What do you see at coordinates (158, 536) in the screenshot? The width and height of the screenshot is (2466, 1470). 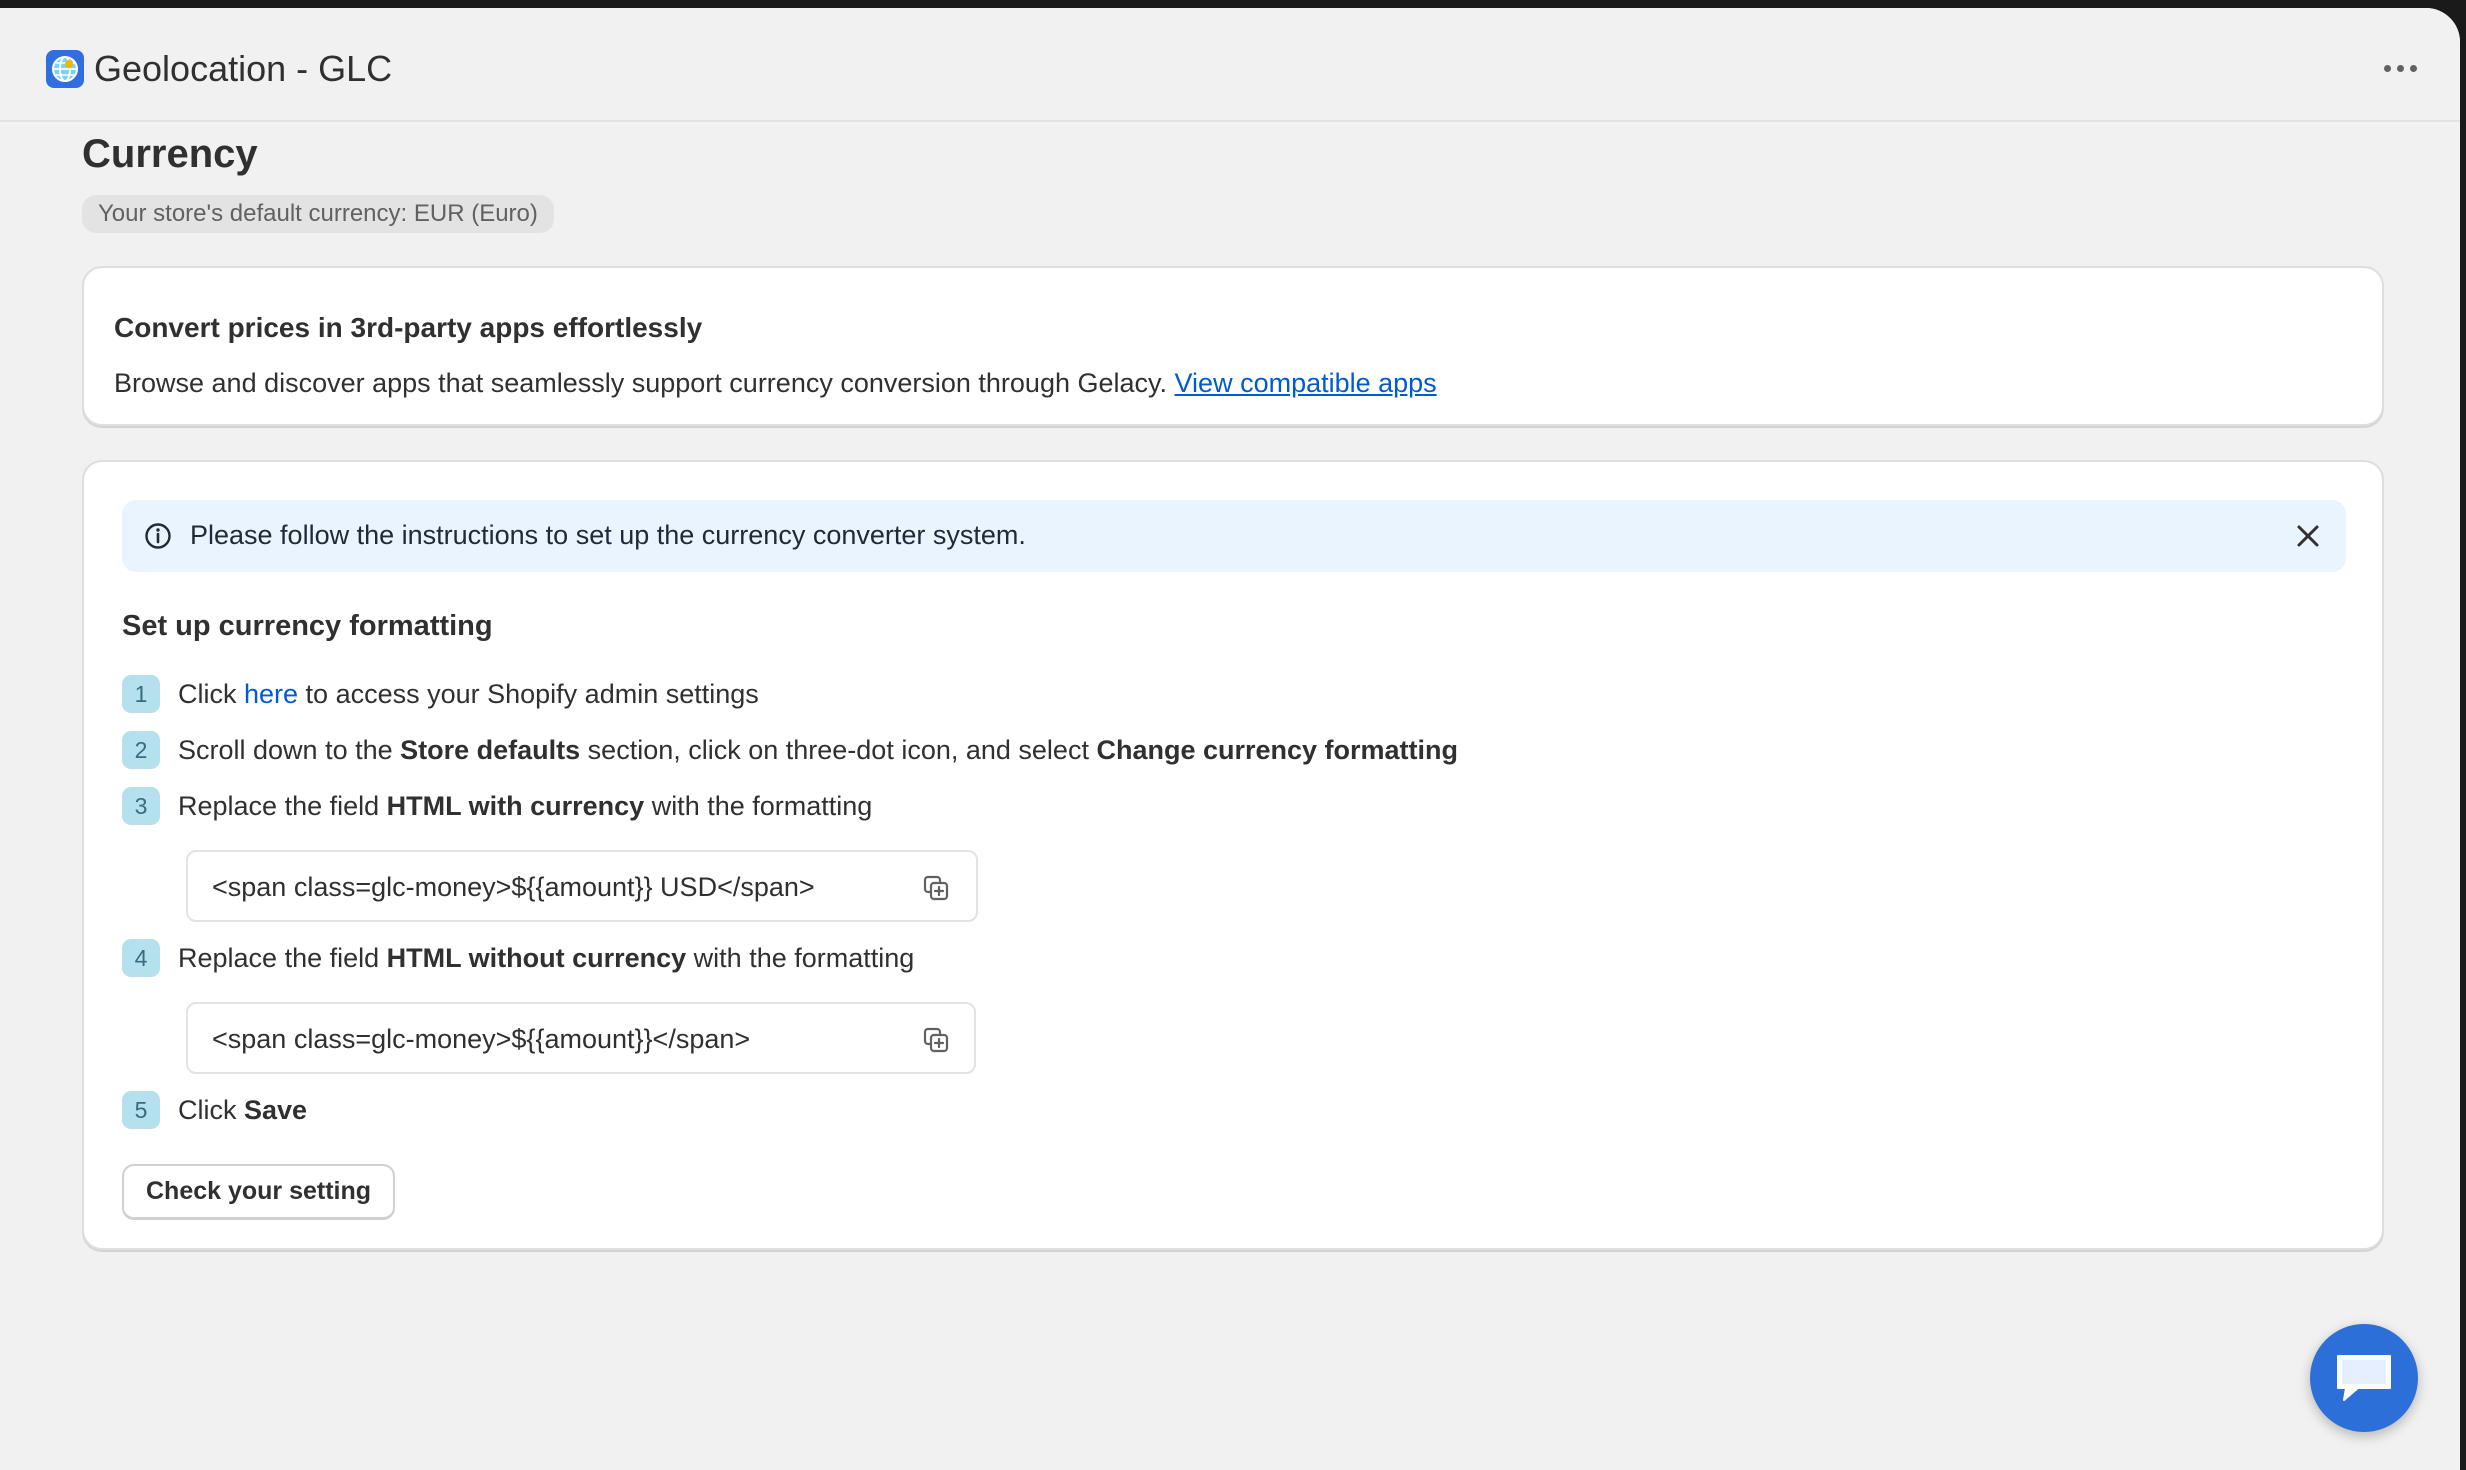 I see `info-icon` at bounding box center [158, 536].